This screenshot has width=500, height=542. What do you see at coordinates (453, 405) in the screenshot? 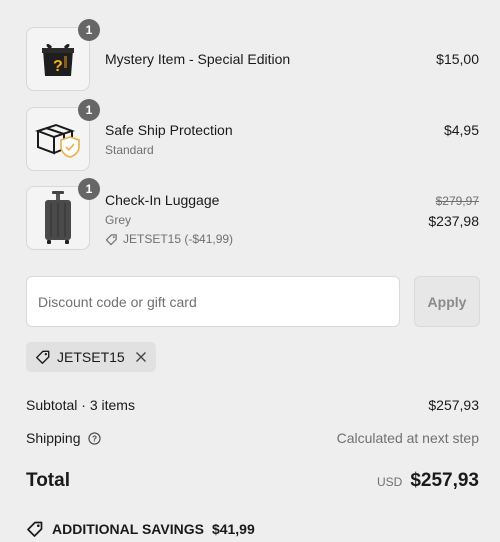
I see `subtotal-value: $257,93` at bounding box center [453, 405].